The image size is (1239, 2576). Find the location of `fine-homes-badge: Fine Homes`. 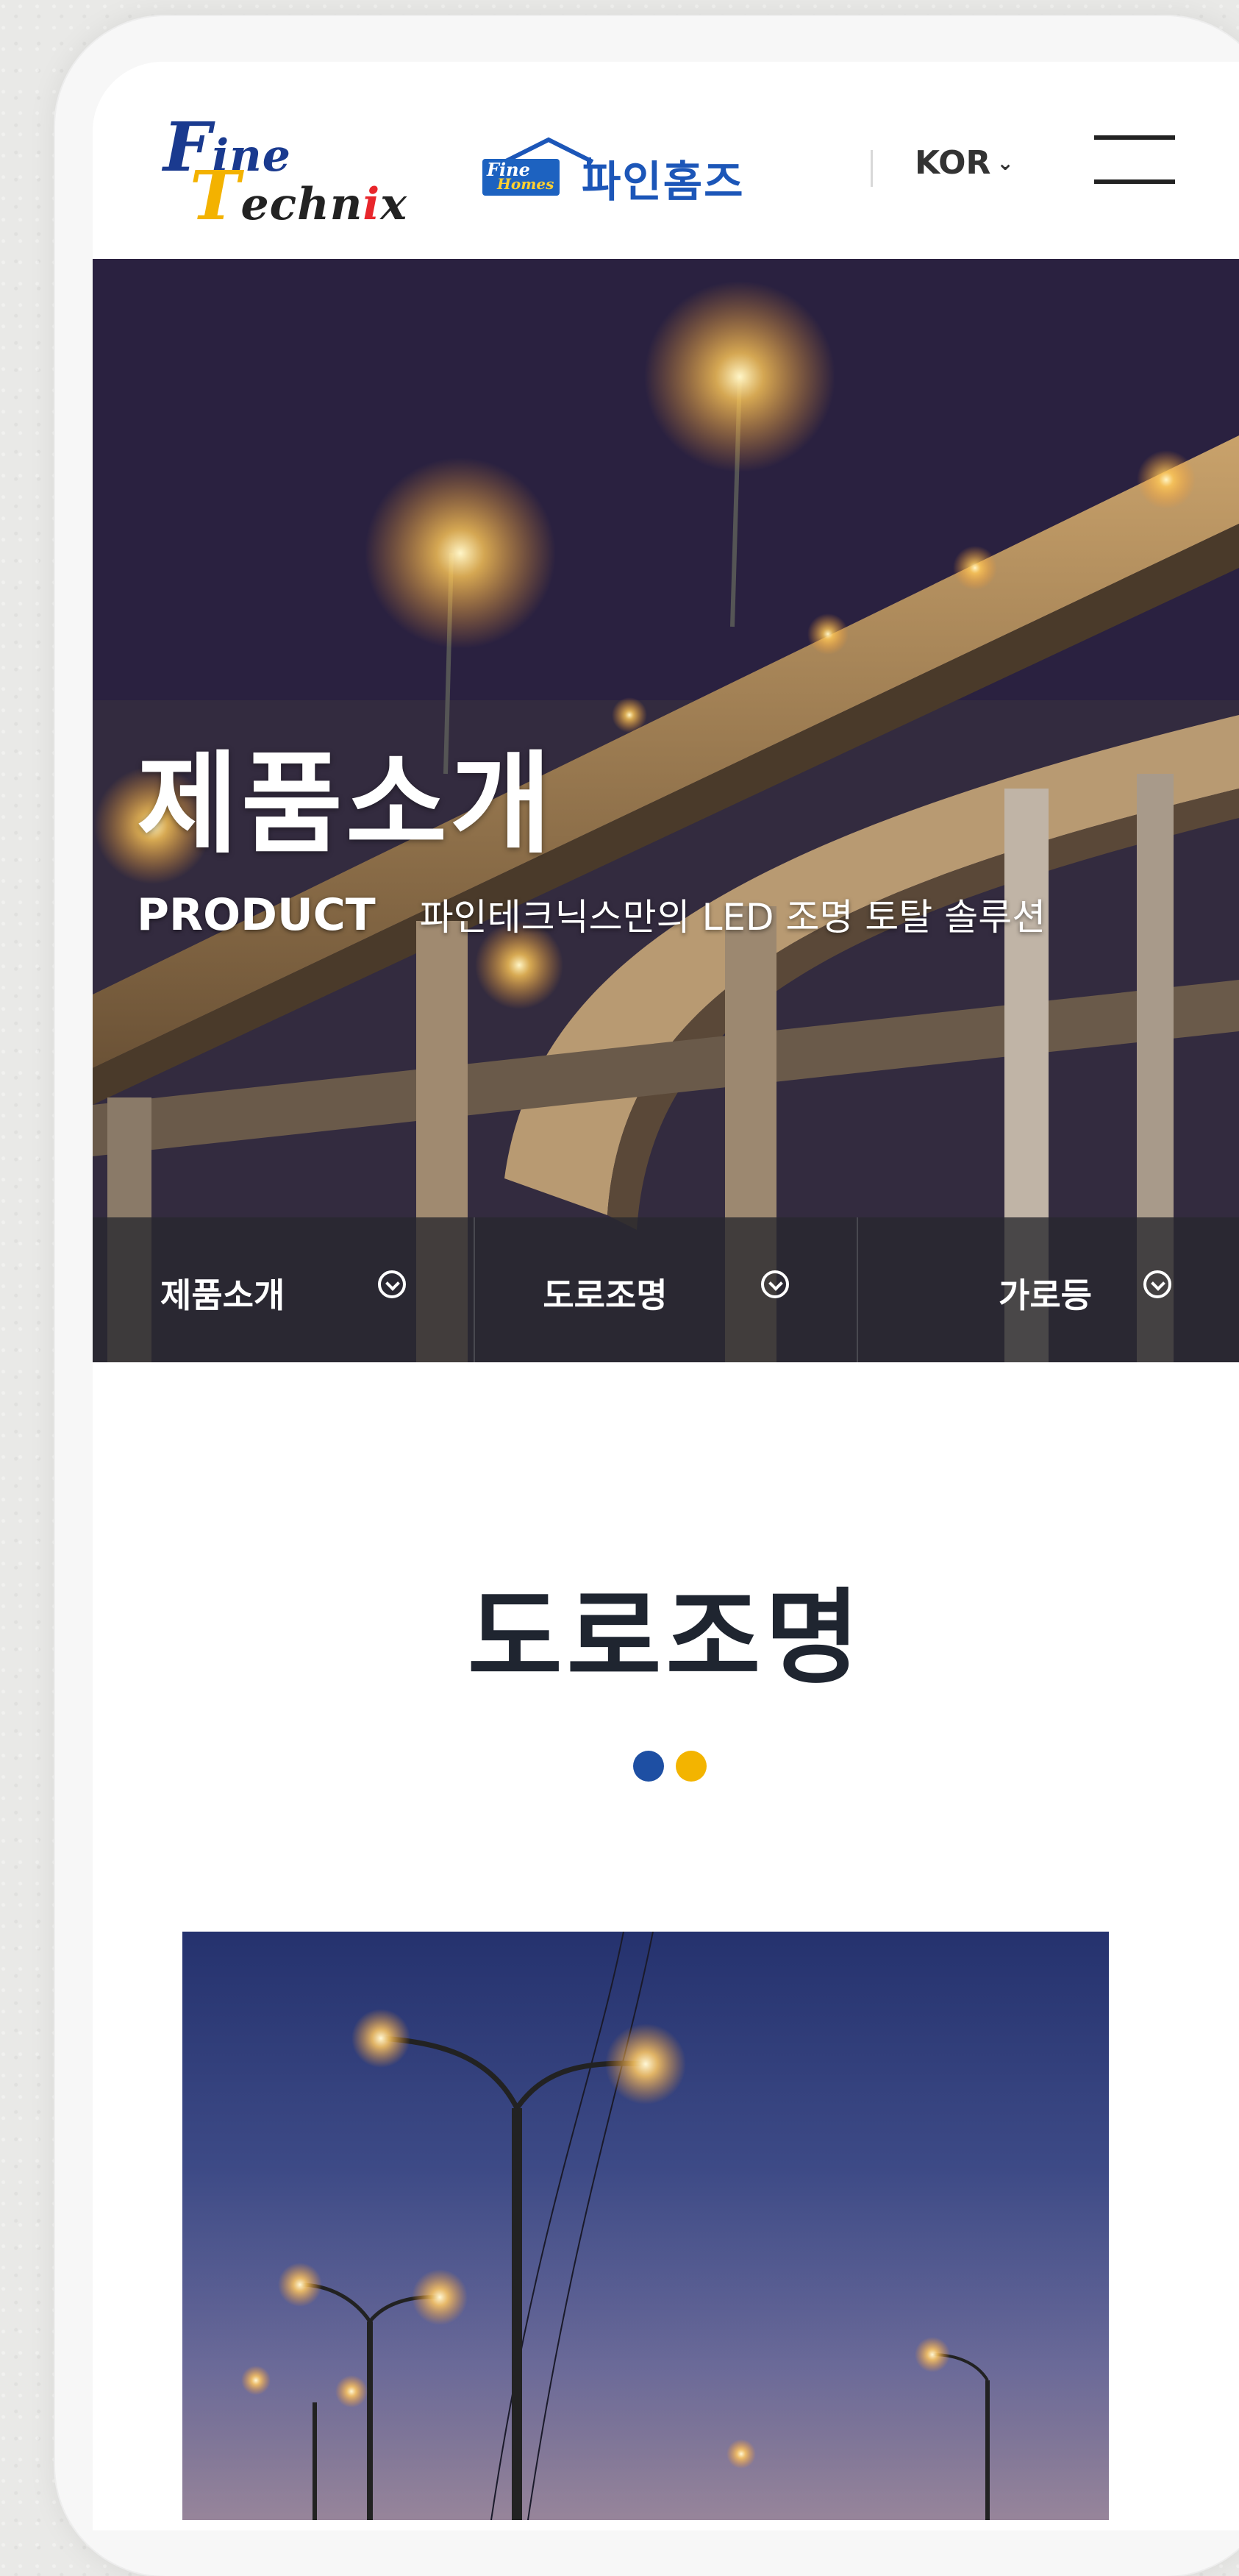

fine-homes-badge: Fine Homes is located at coordinates (521, 177).